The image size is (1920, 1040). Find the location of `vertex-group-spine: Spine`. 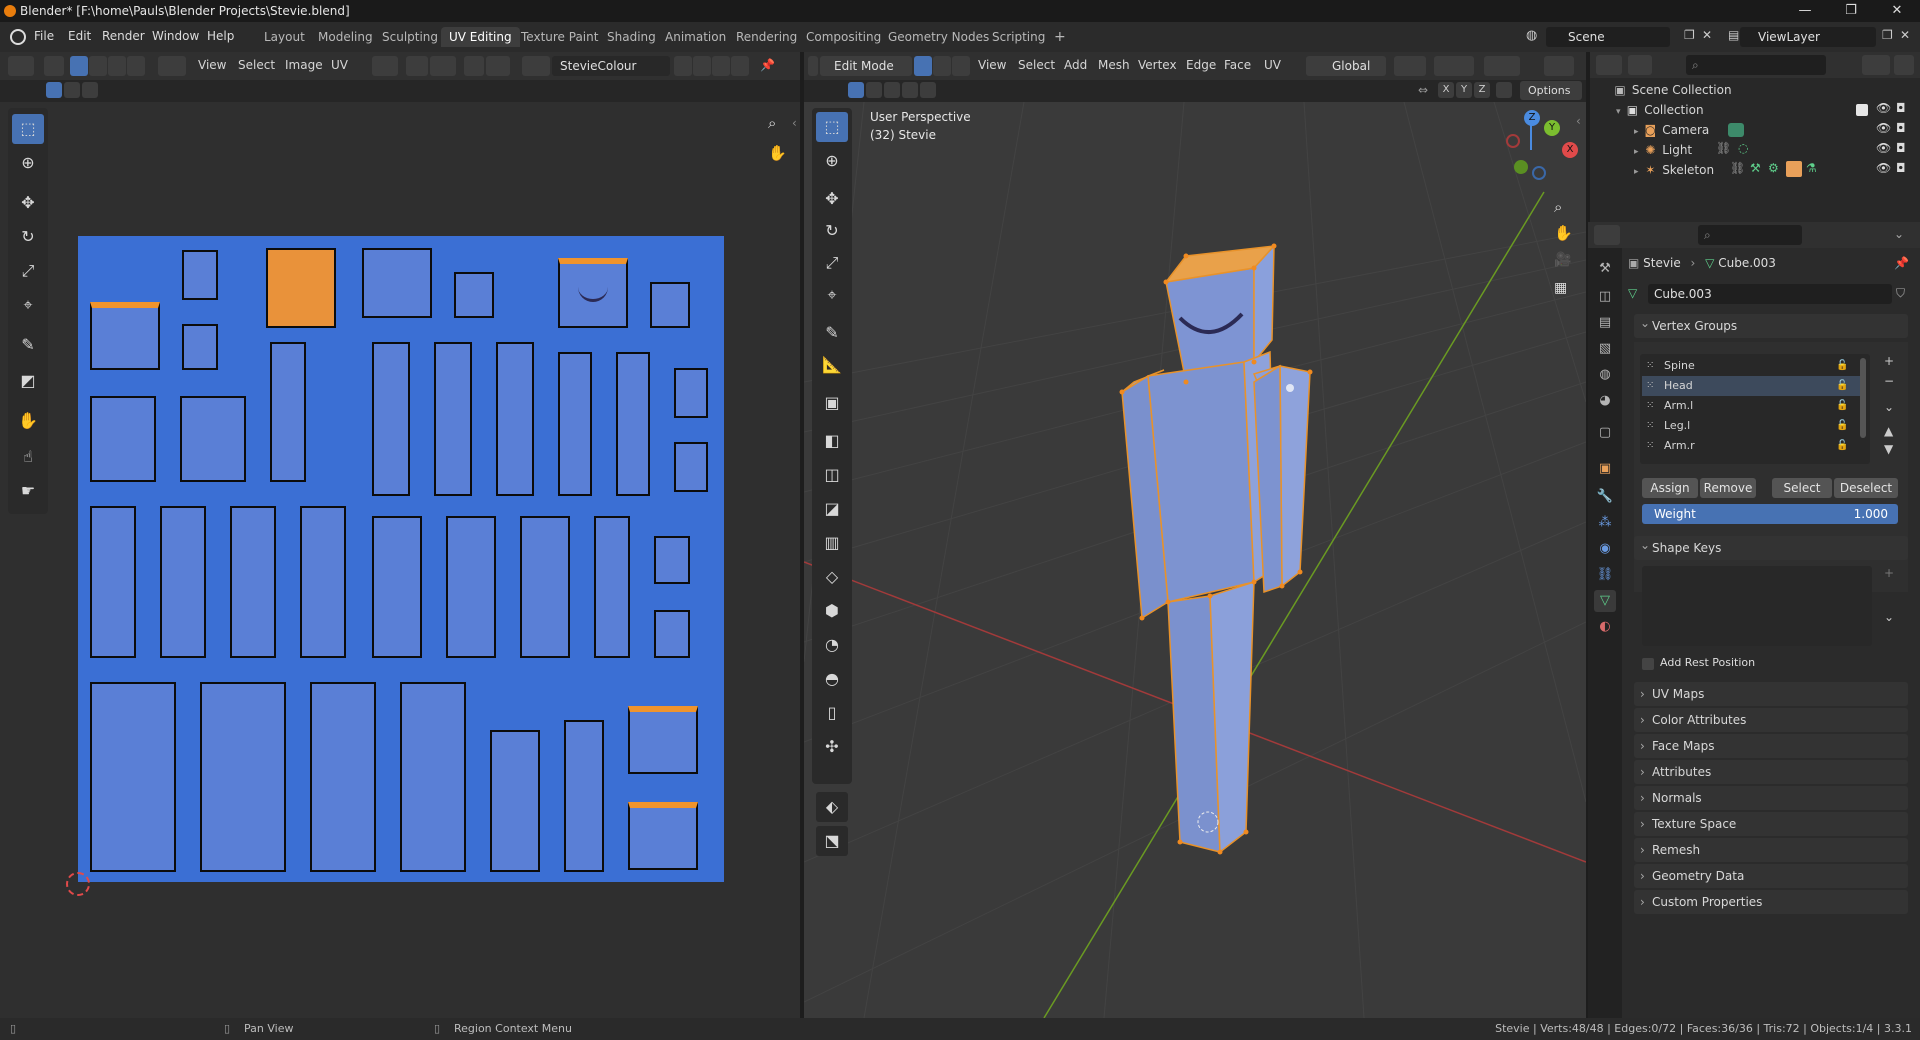

vertex-group-spine: Spine is located at coordinates (1752, 366).